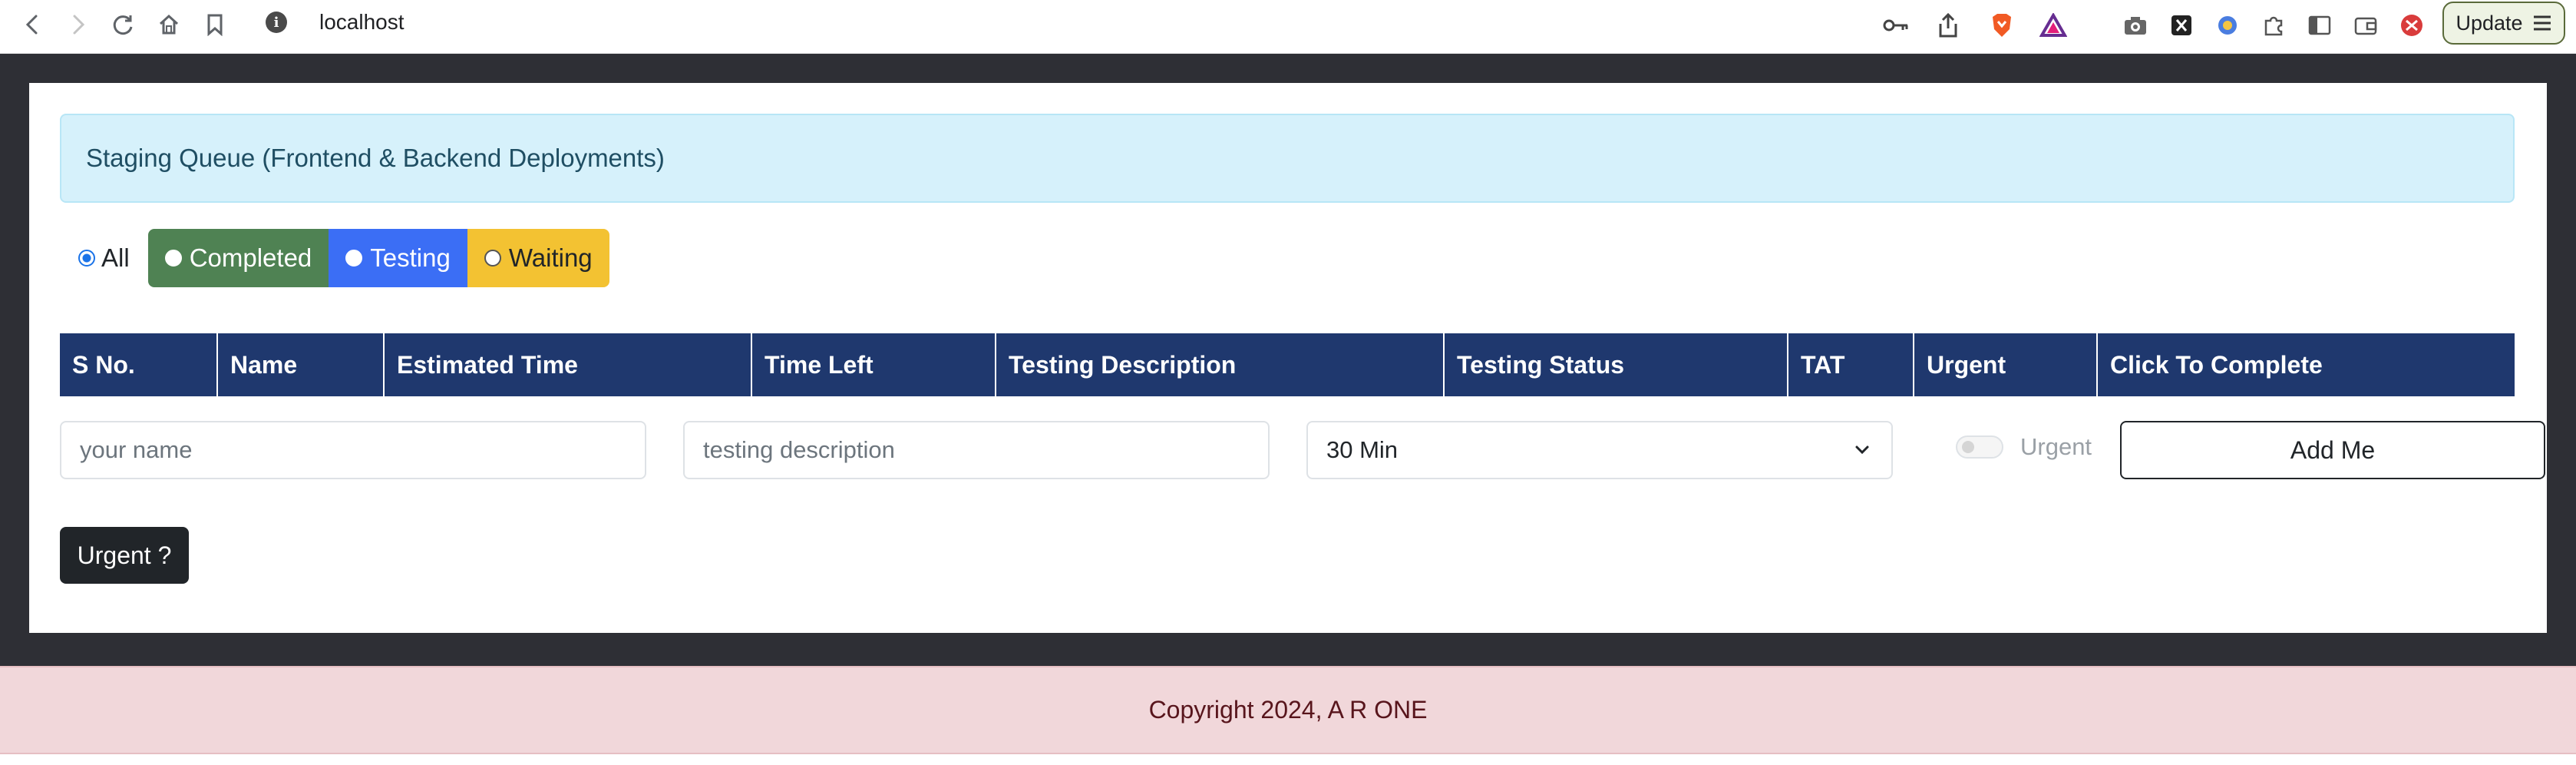  Describe the element at coordinates (2002, 26) in the screenshot. I see `brave-shield-icon` at that location.